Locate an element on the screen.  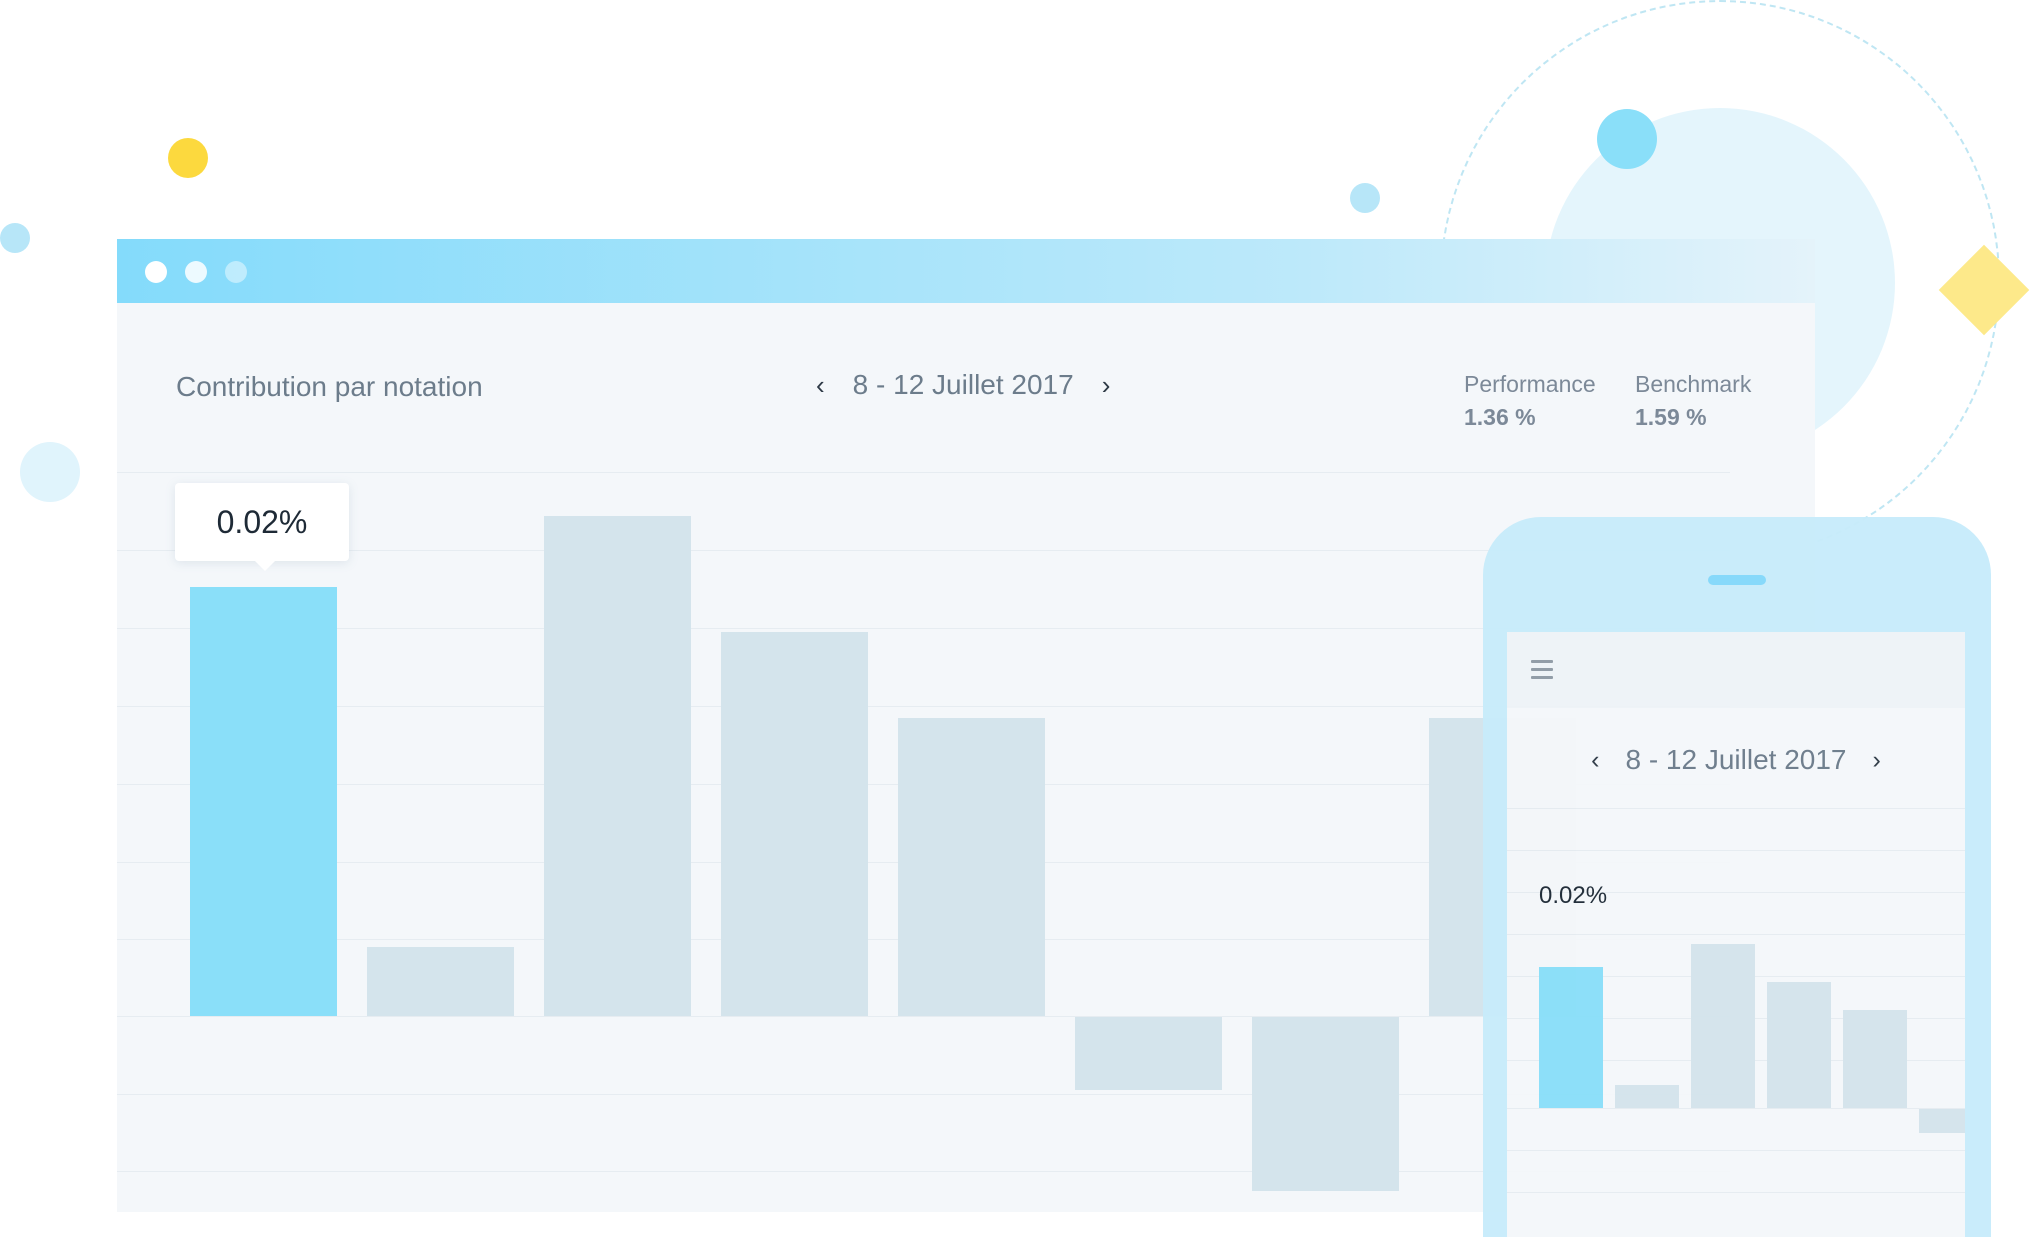
value-tooltip: 0.02% is located at coordinates (262, 527).